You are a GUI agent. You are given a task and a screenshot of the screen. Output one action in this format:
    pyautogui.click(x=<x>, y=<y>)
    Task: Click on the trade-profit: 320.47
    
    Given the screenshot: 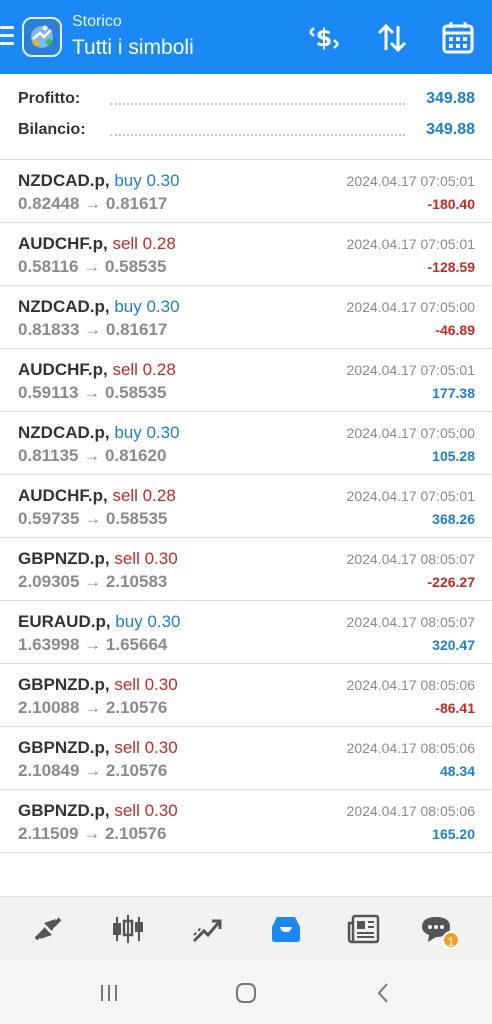 What is the action you would take?
    pyautogui.click(x=453, y=645)
    